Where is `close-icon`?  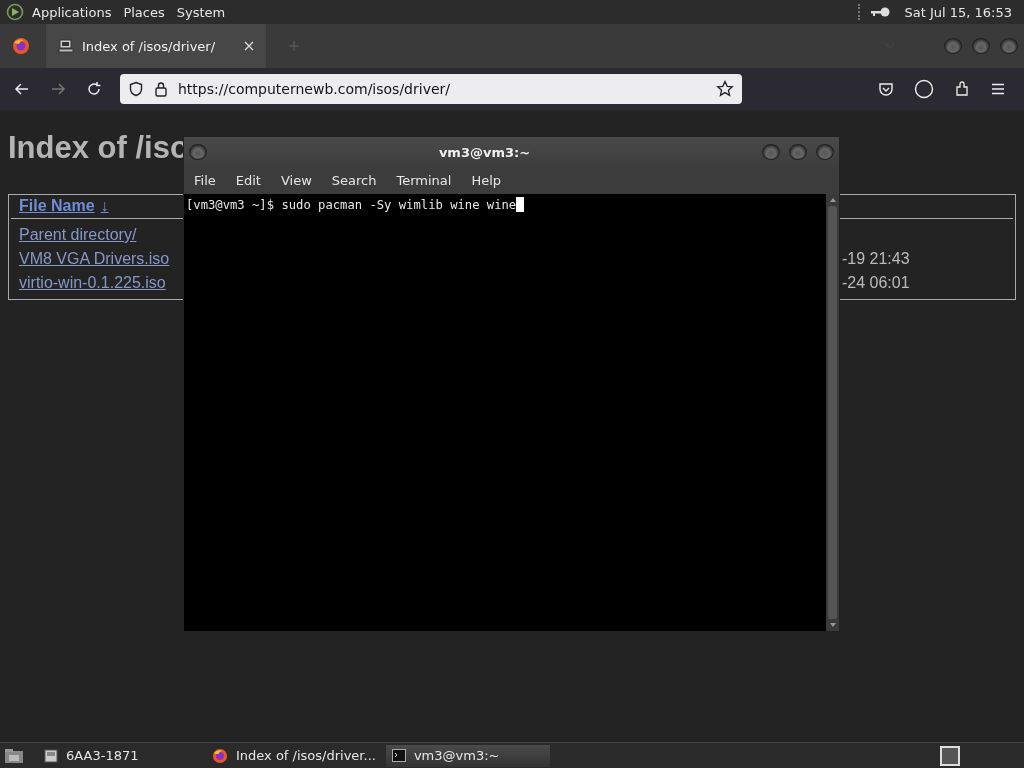 close-icon is located at coordinates (249, 46).